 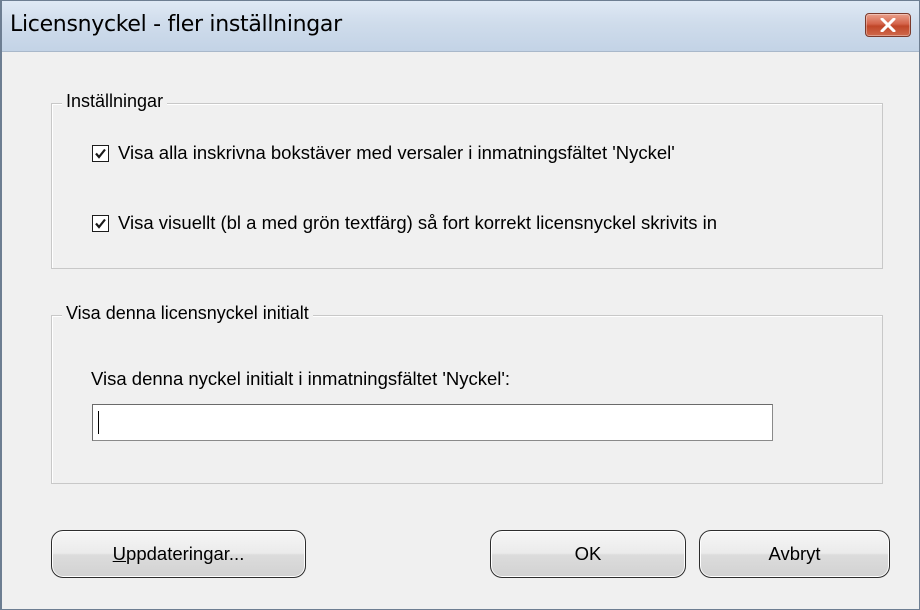 What do you see at coordinates (187, 313) in the screenshot?
I see `initial-key-group-legend: Visa denna licensnyckel initialt` at bounding box center [187, 313].